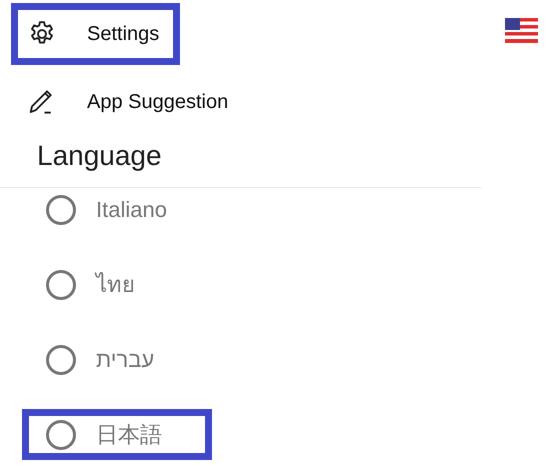  Describe the element at coordinates (157, 102) in the screenshot. I see `menu-item-label: App Suggestion` at that location.